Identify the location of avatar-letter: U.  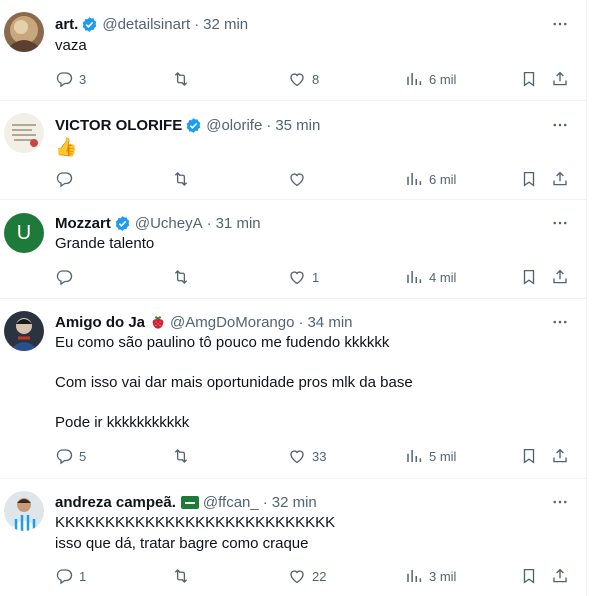
(24, 232).